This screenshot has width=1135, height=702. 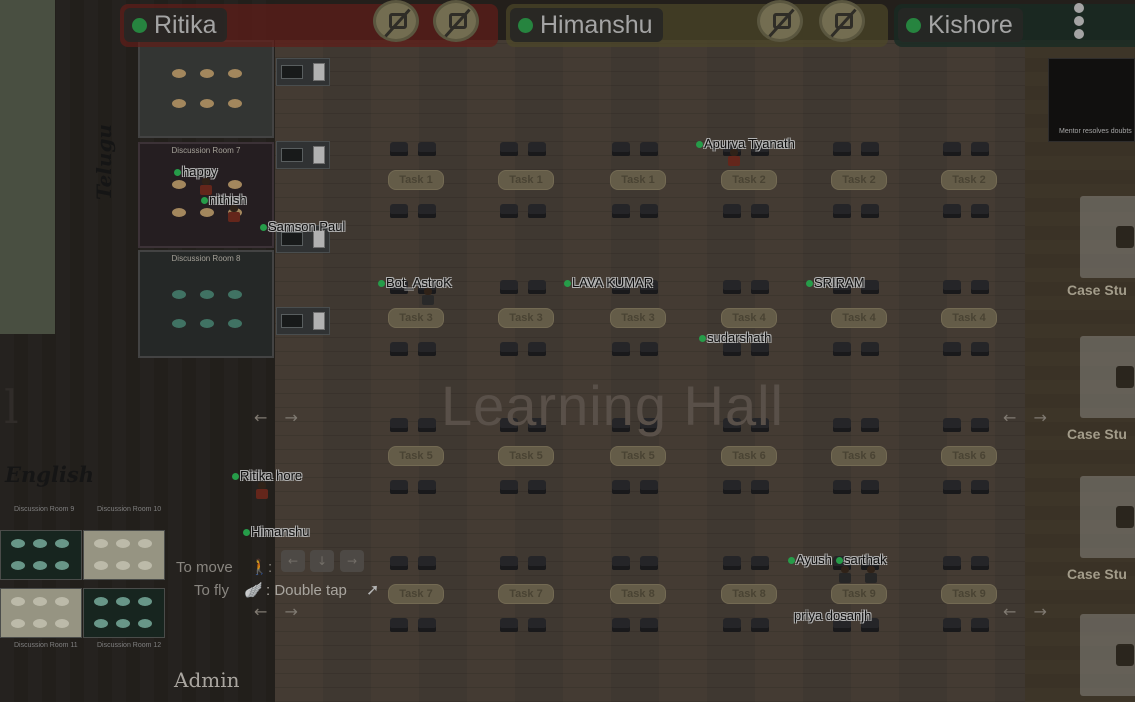 I want to click on task-label: Task 8, so click(x=638, y=594).